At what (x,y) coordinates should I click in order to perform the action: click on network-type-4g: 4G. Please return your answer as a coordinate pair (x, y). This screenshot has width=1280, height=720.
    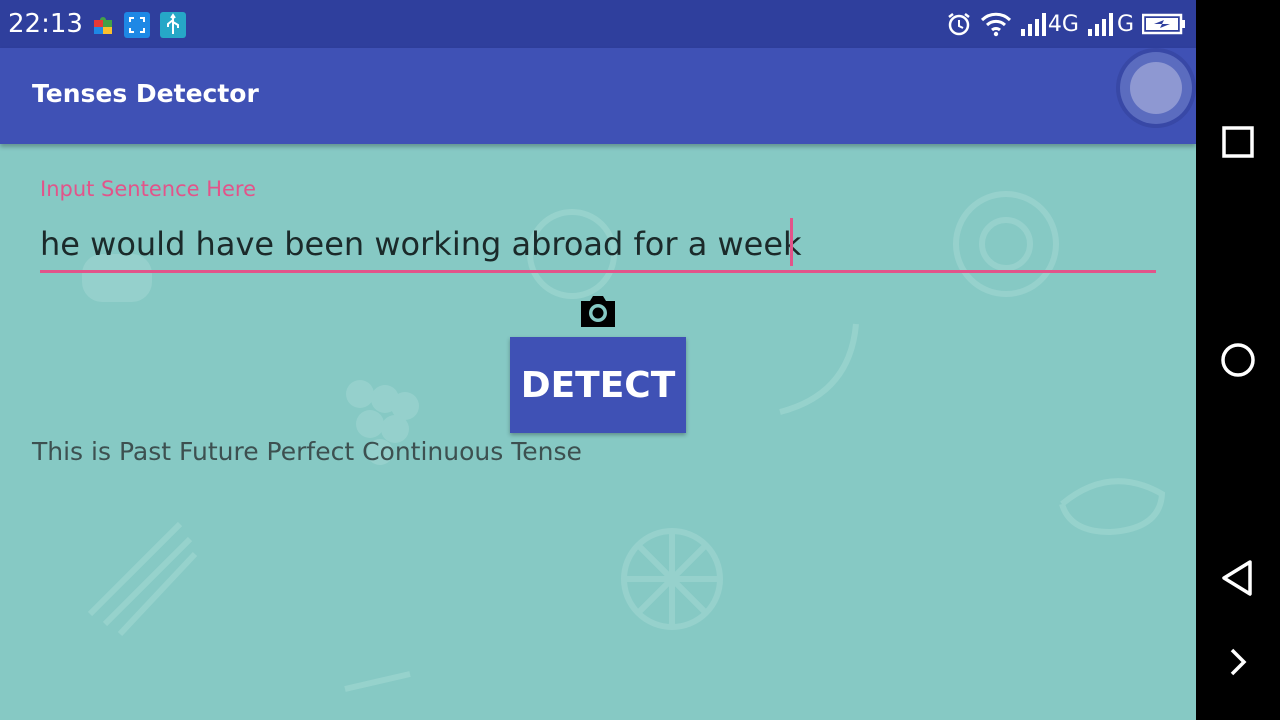
    Looking at the image, I should click on (1063, 24).